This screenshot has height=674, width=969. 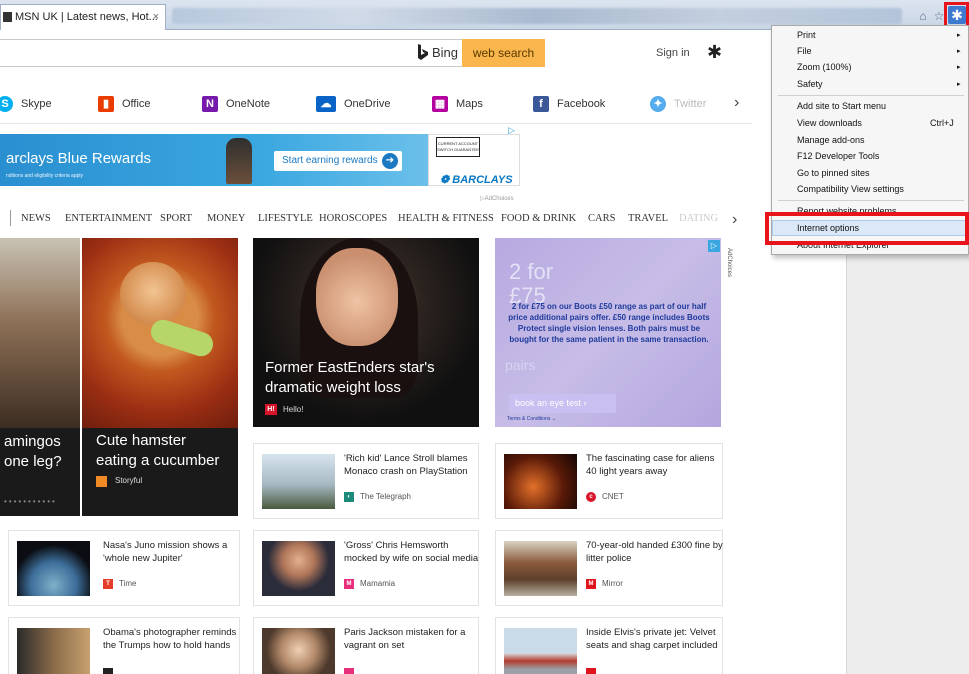 I want to click on quicklink-facebook: f Facebook, so click(x=569, y=104).